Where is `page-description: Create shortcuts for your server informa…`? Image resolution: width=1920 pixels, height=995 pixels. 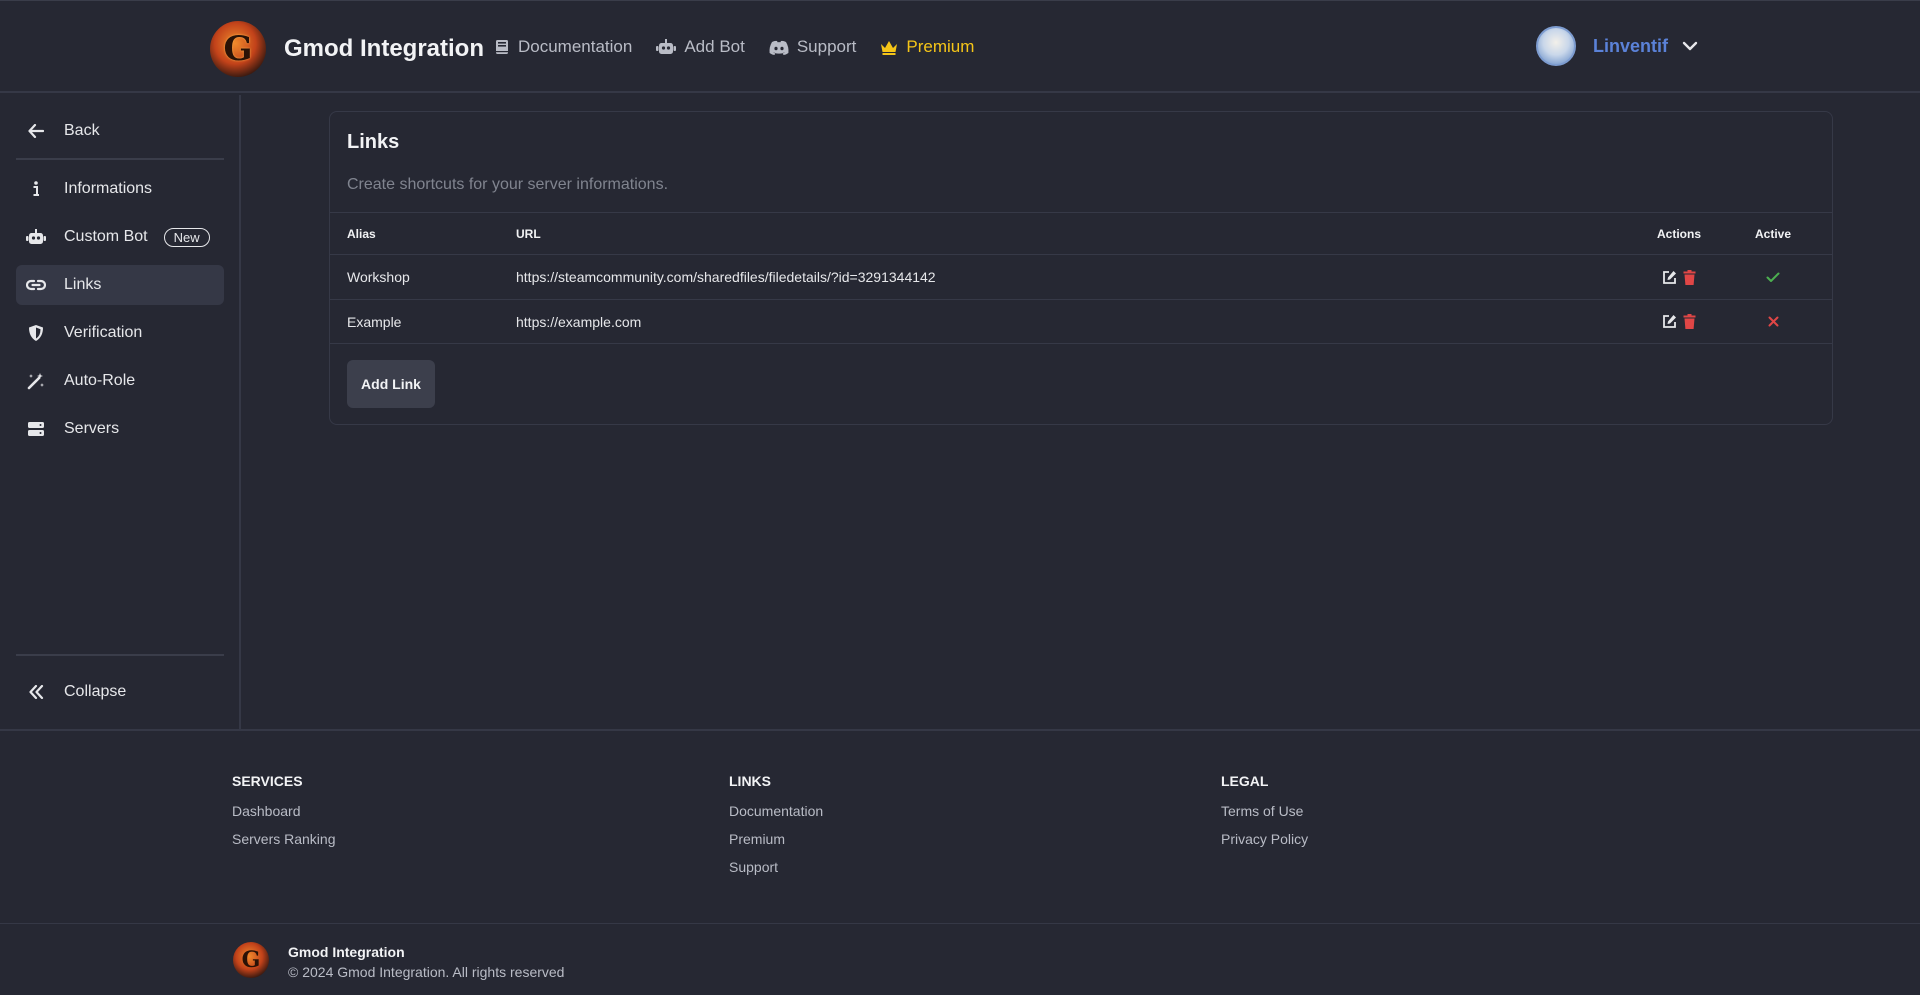
page-description: Create shortcuts for your server informa… is located at coordinates (508, 184).